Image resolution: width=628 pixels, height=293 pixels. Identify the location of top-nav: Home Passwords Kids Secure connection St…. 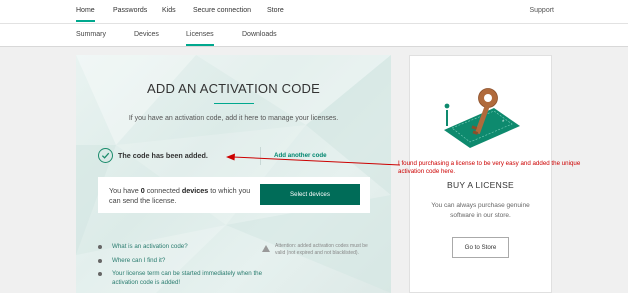
(314, 12).